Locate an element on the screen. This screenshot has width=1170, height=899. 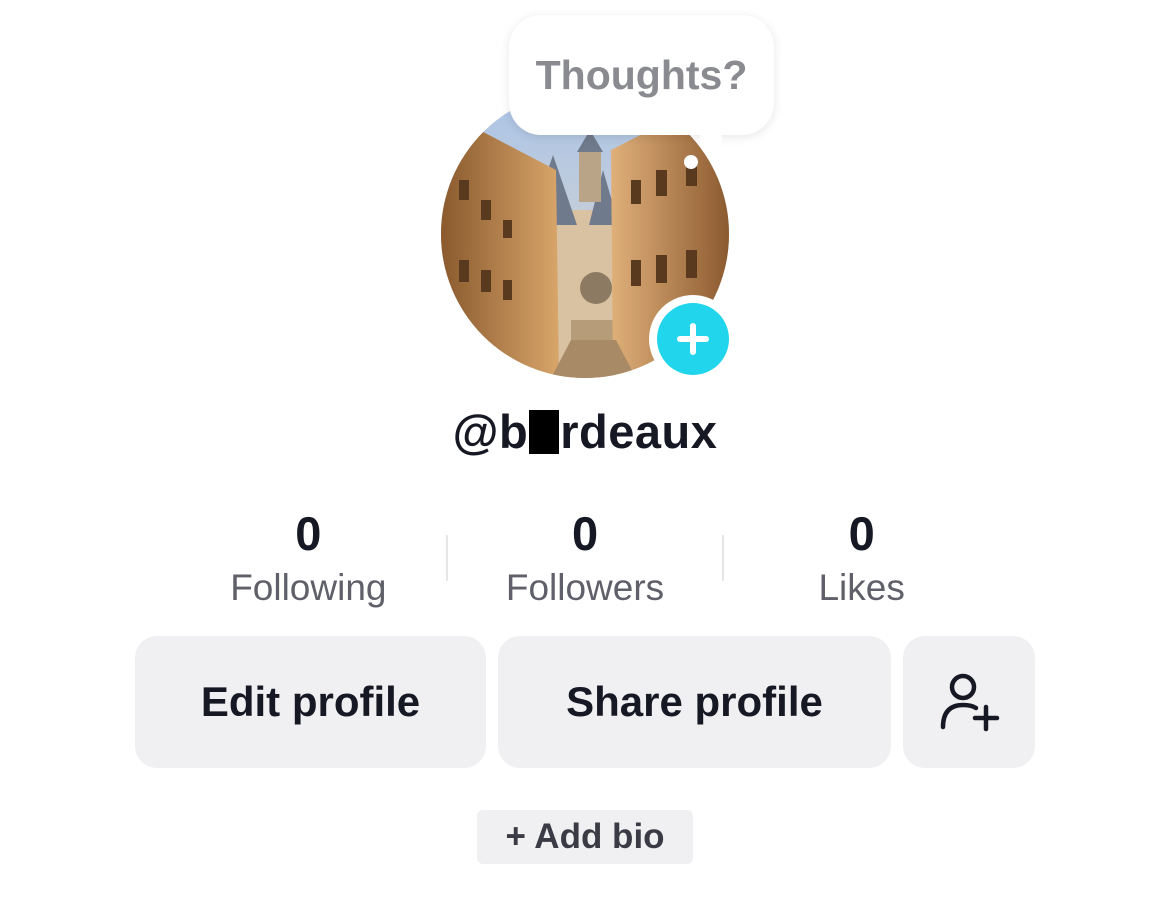
stat-following: 0 Following is located at coordinates (308, 560).